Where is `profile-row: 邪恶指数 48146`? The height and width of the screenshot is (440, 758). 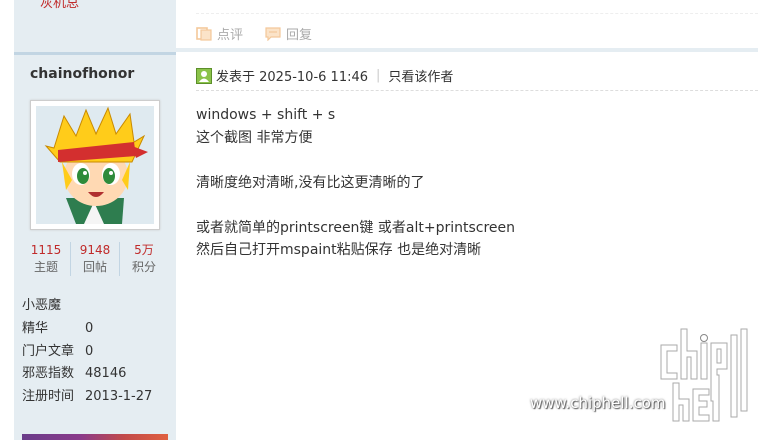
profile-row: 邪恶指数 48146 is located at coordinates (87, 374).